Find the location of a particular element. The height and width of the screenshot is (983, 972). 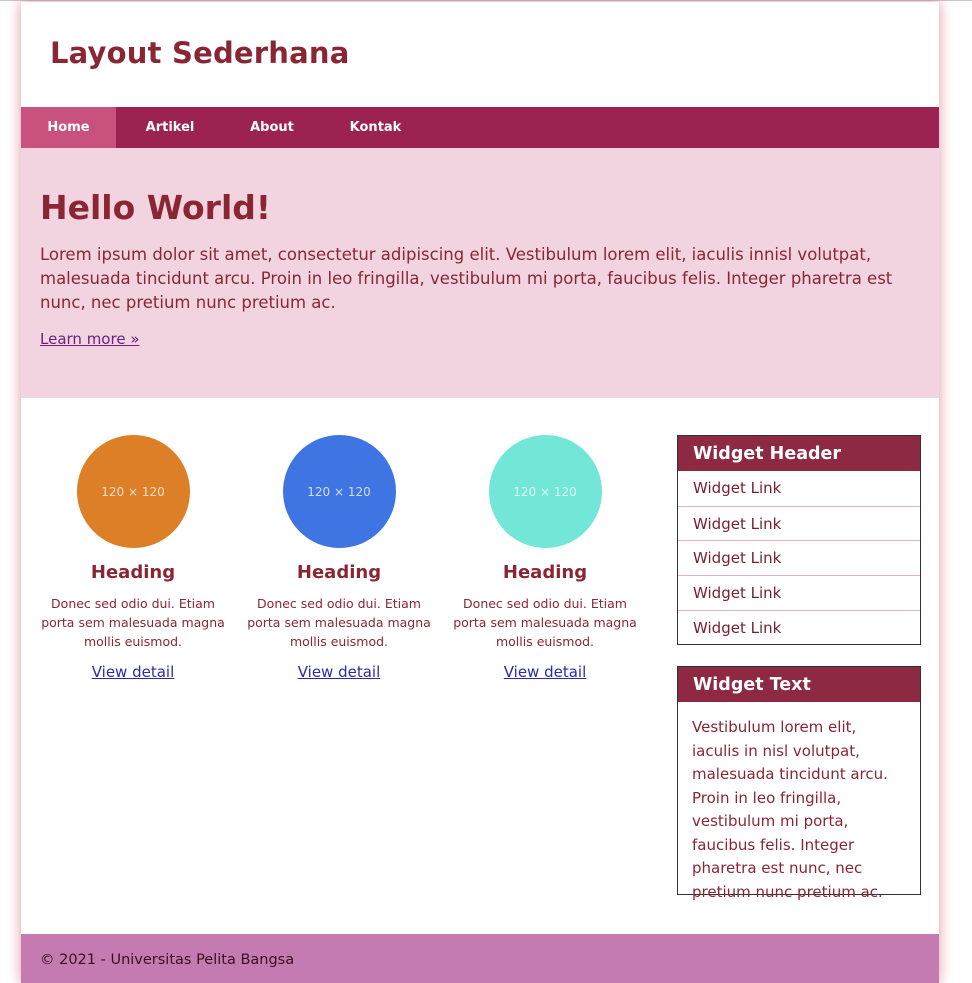

main-nav: Home Artikel About Kontak is located at coordinates (480, 127).